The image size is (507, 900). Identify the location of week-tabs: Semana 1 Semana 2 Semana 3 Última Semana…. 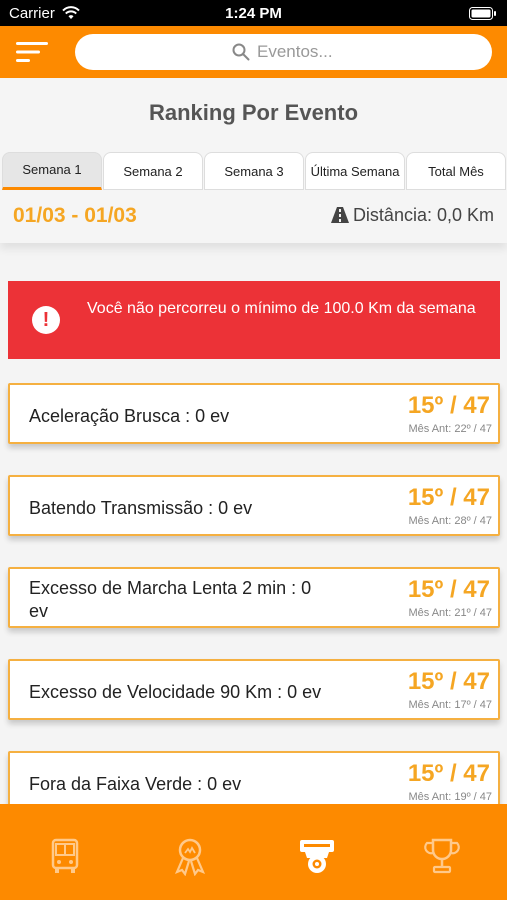
(254, 171).